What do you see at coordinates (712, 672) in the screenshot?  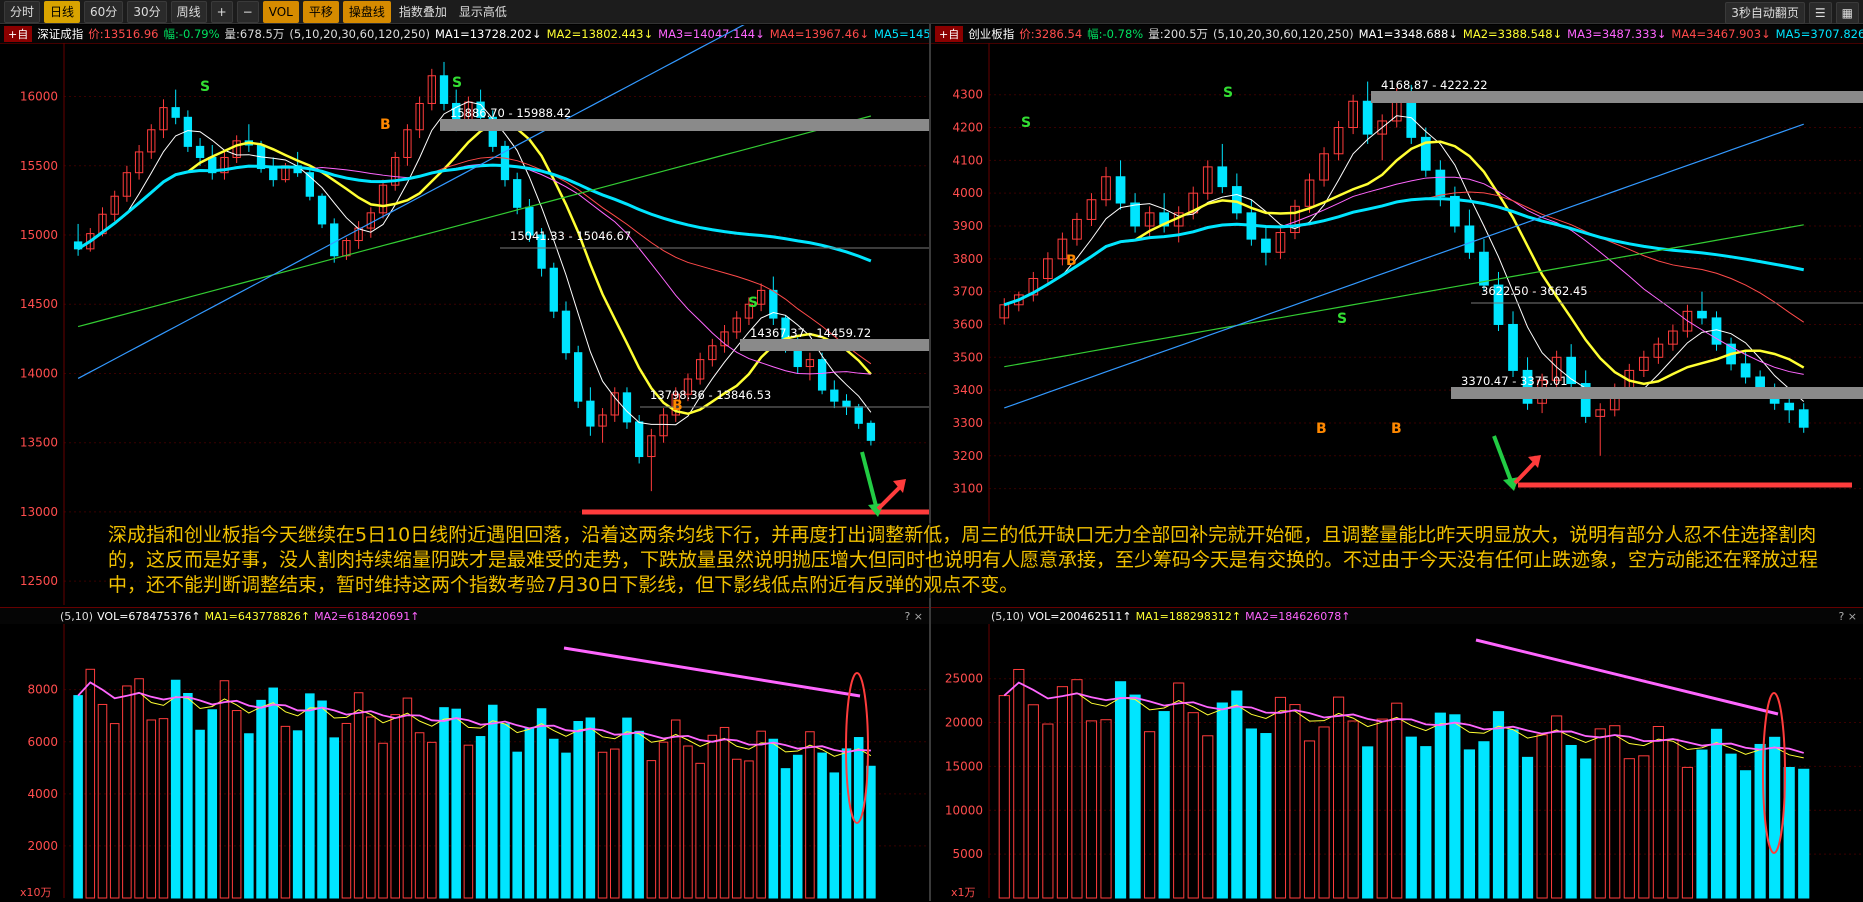 I see `volume-trend-line` at bounding box center [712, 672].